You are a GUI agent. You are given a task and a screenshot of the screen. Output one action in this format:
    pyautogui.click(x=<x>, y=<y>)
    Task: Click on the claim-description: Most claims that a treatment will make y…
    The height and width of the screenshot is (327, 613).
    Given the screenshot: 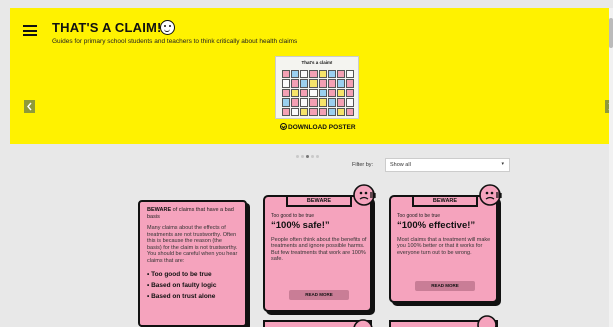 What is the action you would take?
    pyautogui.click(x=444, y=246)
    